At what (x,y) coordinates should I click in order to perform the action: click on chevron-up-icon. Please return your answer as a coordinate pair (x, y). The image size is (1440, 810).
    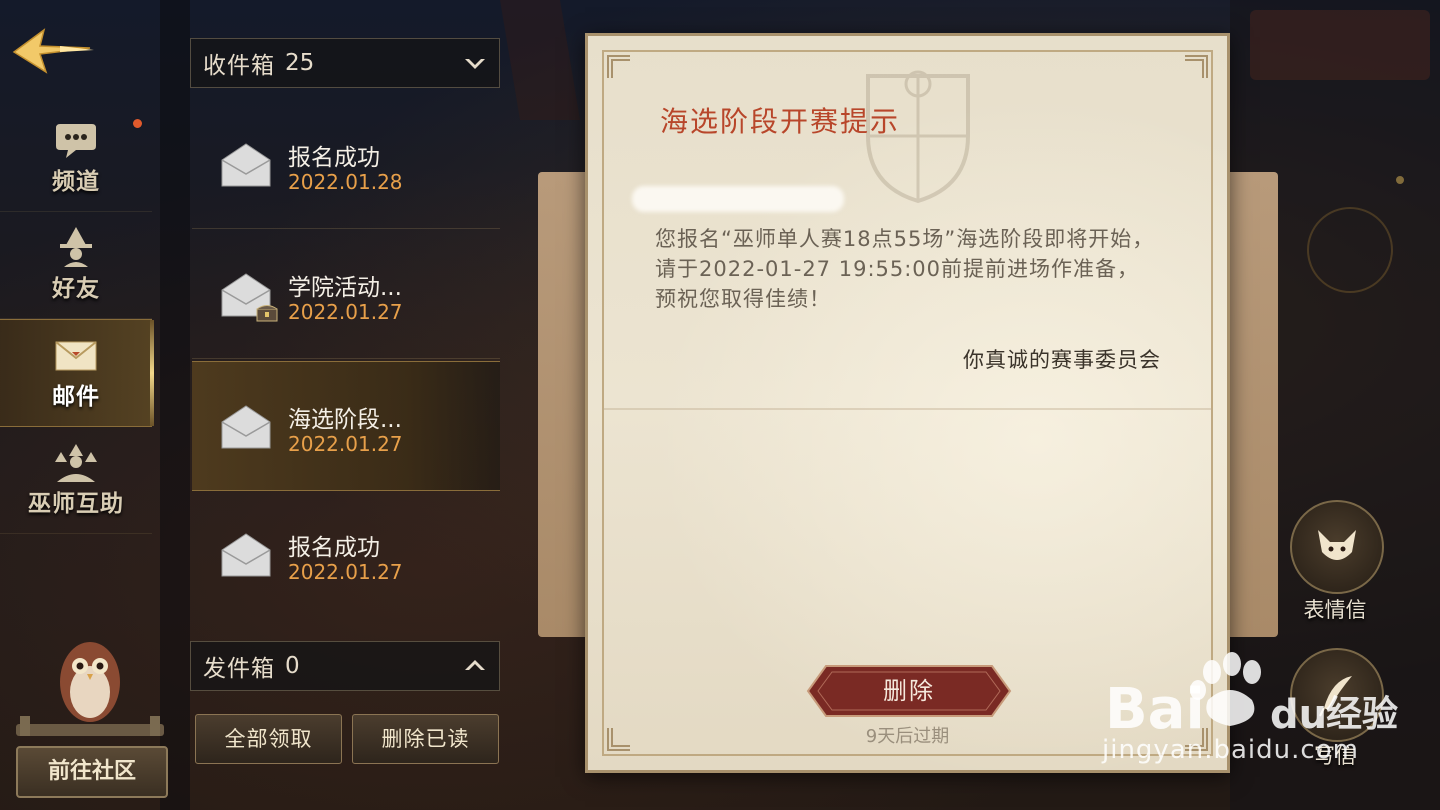
    Looking at the image, I should click on (475, 666).